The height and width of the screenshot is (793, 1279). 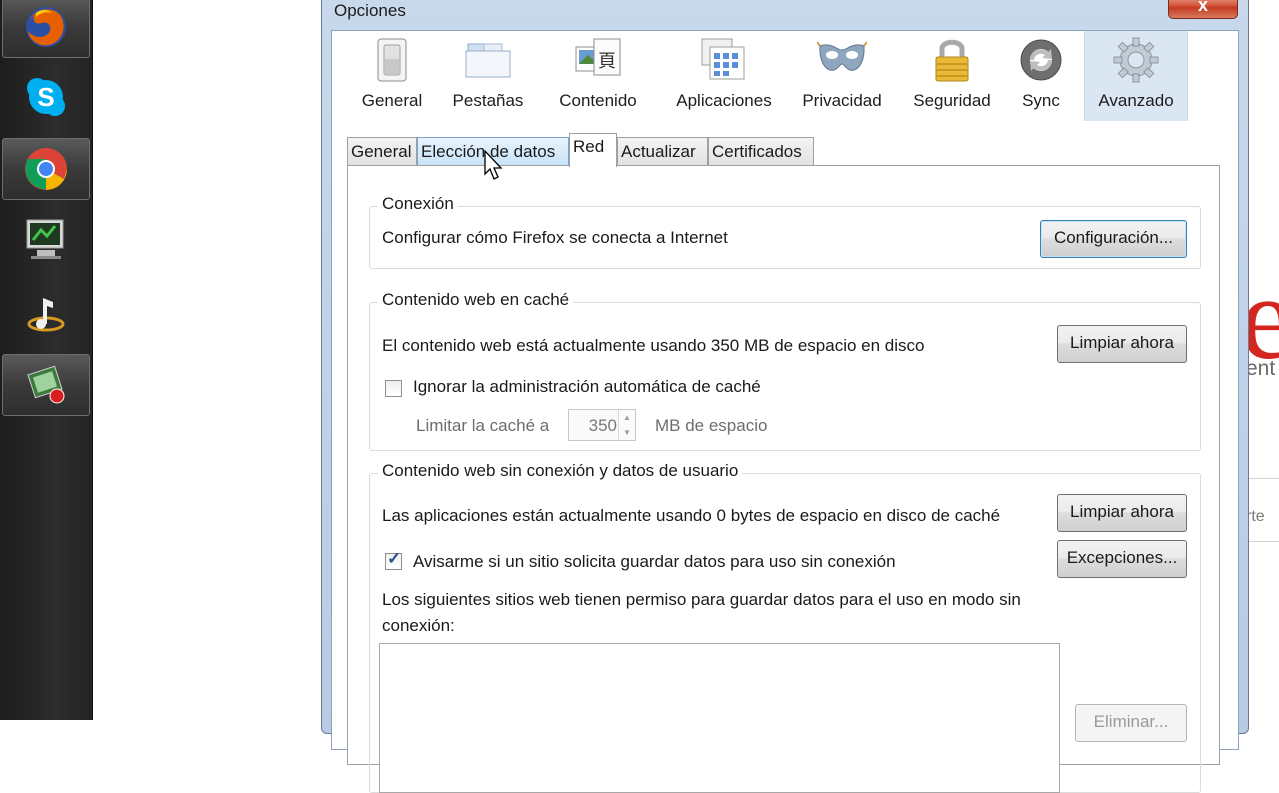 I want to click on category-content: 頁 Contenido, so click(x=598, y=76).